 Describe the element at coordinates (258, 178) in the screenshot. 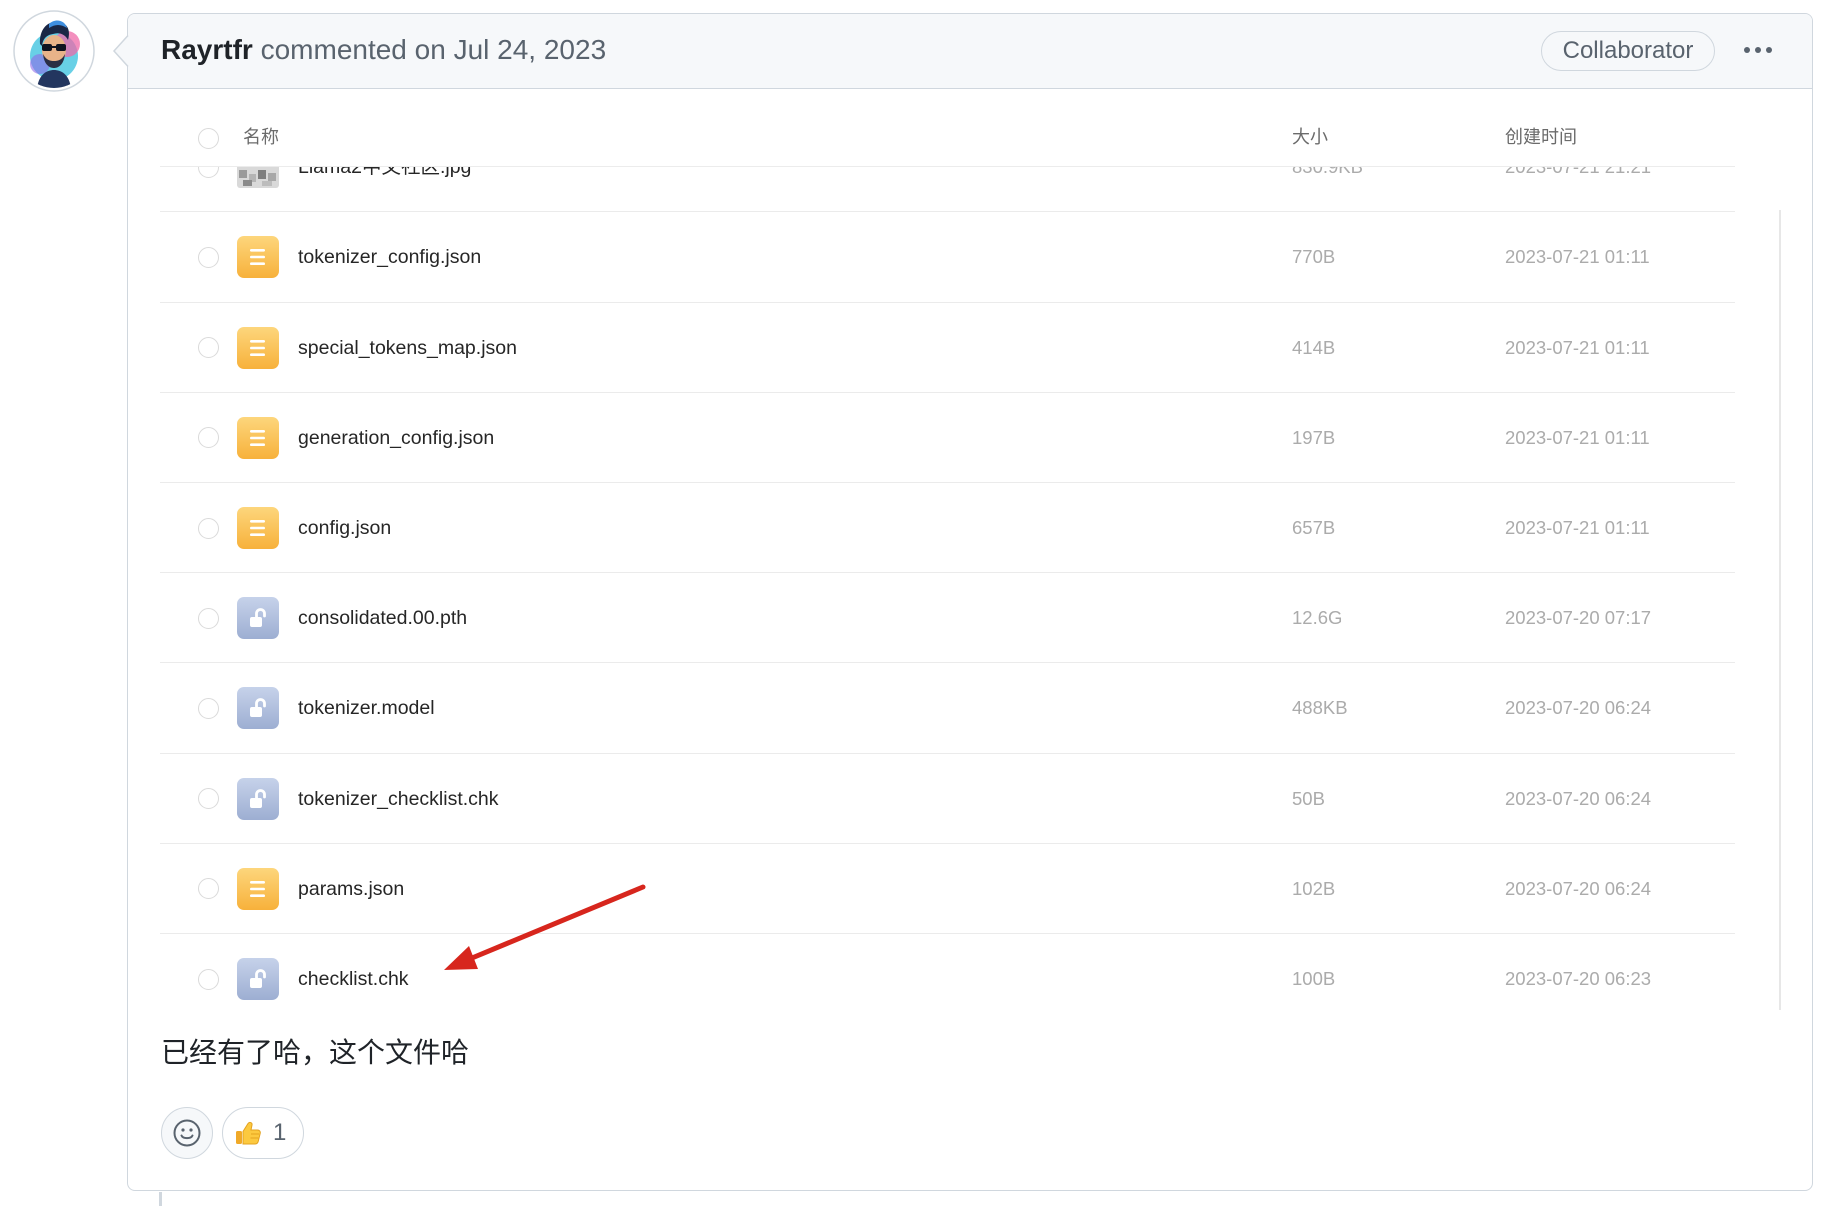

I see `image-file-icon` at that location.